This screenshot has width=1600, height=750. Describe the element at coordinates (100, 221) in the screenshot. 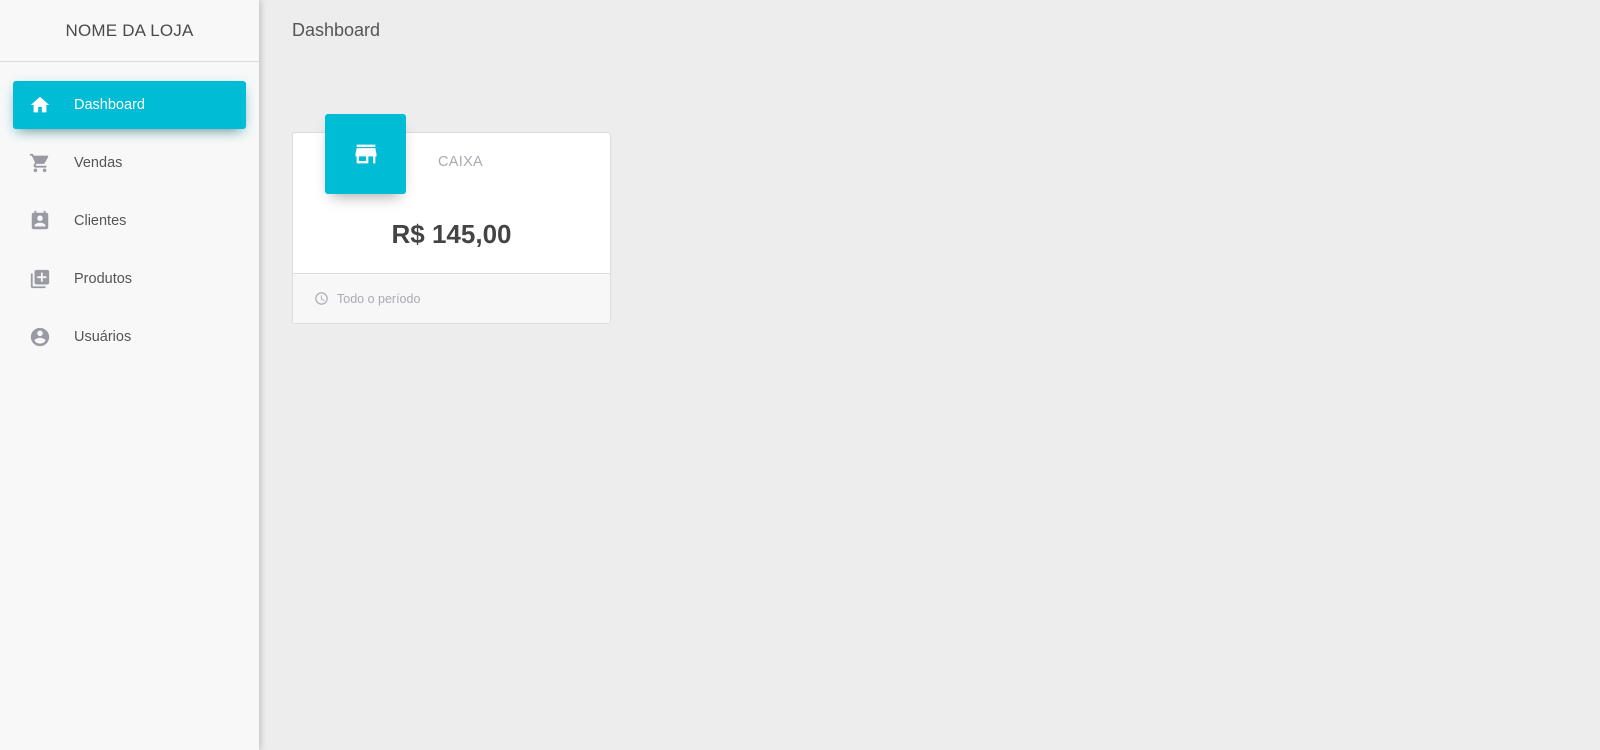

I see `sidebar-item-label: Clientes` at that location.